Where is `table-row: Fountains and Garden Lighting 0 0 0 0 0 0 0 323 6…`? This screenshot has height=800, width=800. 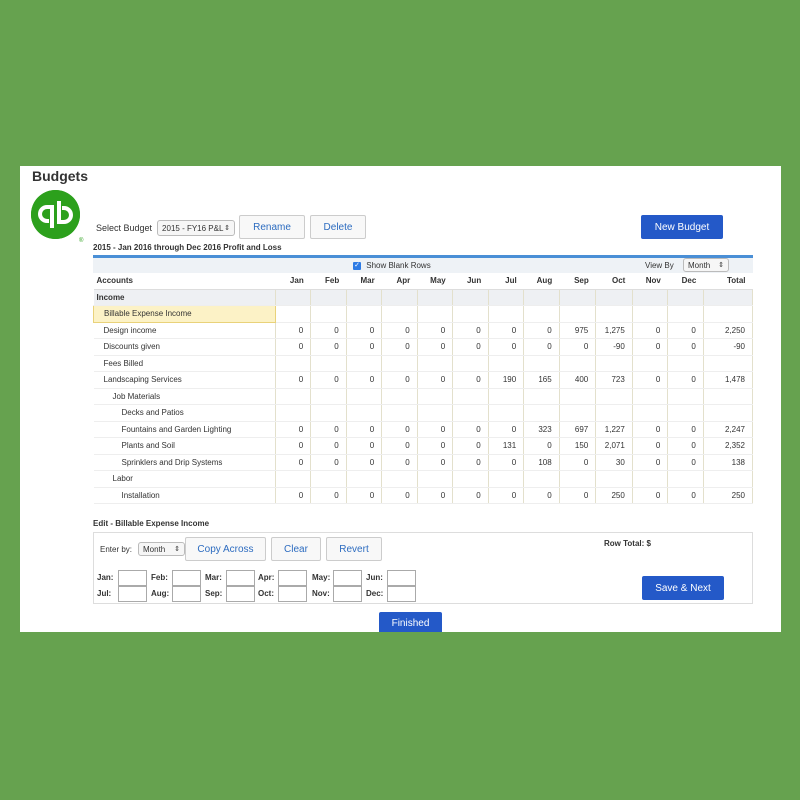 table-row: Fountains and Garden Lighting 0 0 0 0 0 0 0 323 6… is located at coordinates (423, 429).